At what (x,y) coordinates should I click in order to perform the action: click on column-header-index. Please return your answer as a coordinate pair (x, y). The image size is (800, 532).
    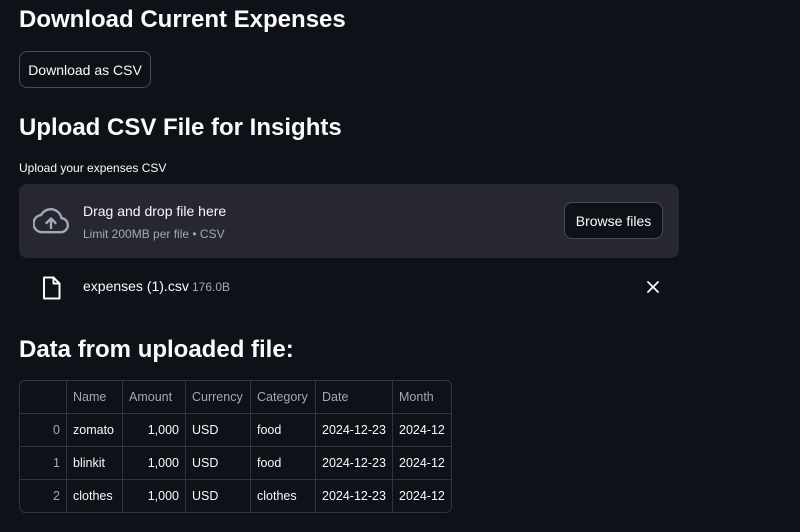
    Looking at the image, I should click on (43, 397).